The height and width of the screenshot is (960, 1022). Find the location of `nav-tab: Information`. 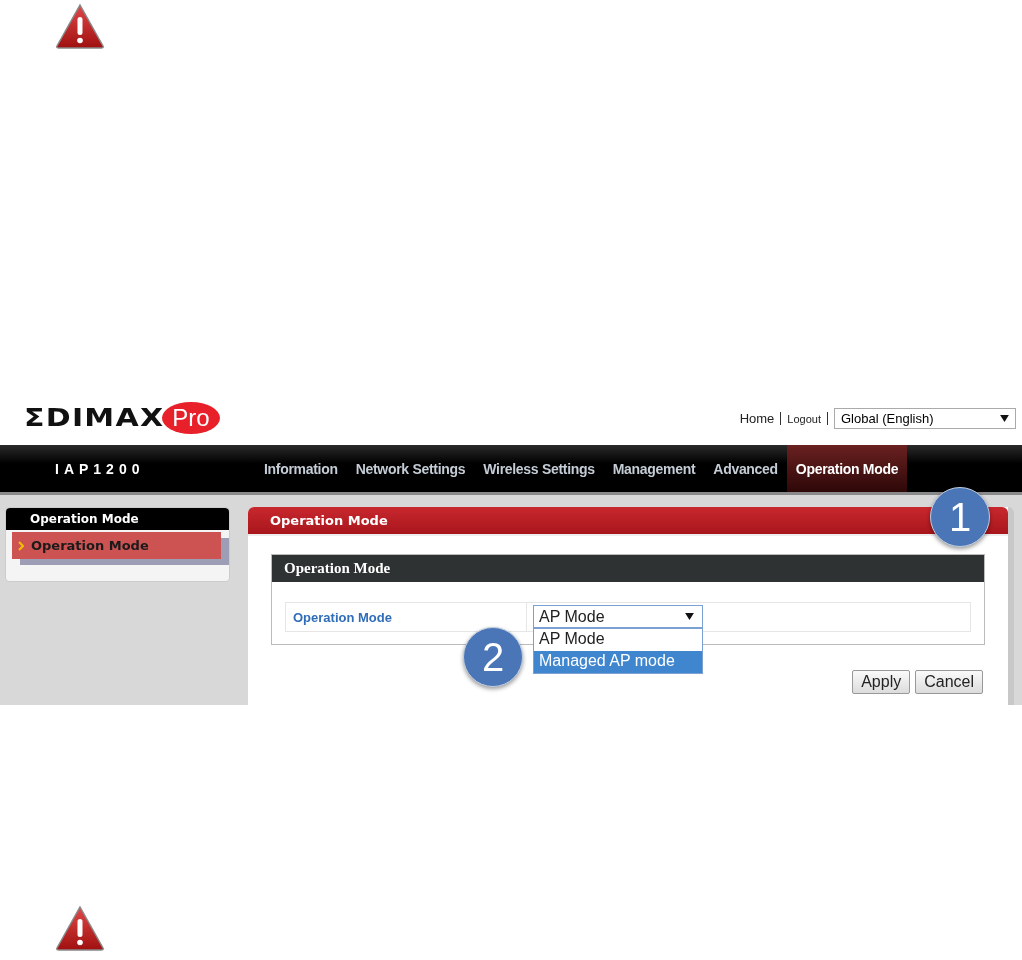

nav-tab: Information is located at coordinates (301, 468).